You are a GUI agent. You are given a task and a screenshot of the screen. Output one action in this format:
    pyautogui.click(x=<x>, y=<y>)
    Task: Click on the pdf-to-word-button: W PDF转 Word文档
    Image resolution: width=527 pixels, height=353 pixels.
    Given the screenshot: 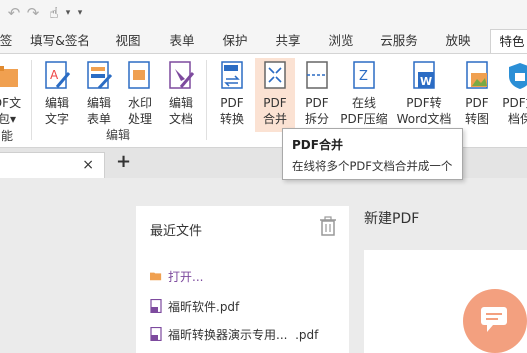 What is the action you would take?
    pyautogui.click(x=424, y=95)
    